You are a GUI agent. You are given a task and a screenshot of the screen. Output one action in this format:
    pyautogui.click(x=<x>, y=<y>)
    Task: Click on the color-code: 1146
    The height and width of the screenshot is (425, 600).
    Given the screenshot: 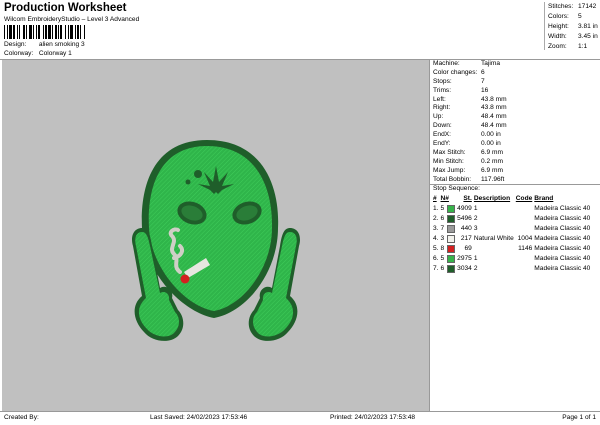 What is the action you would take?
    pyautogui.click(x=525, y=249)
    